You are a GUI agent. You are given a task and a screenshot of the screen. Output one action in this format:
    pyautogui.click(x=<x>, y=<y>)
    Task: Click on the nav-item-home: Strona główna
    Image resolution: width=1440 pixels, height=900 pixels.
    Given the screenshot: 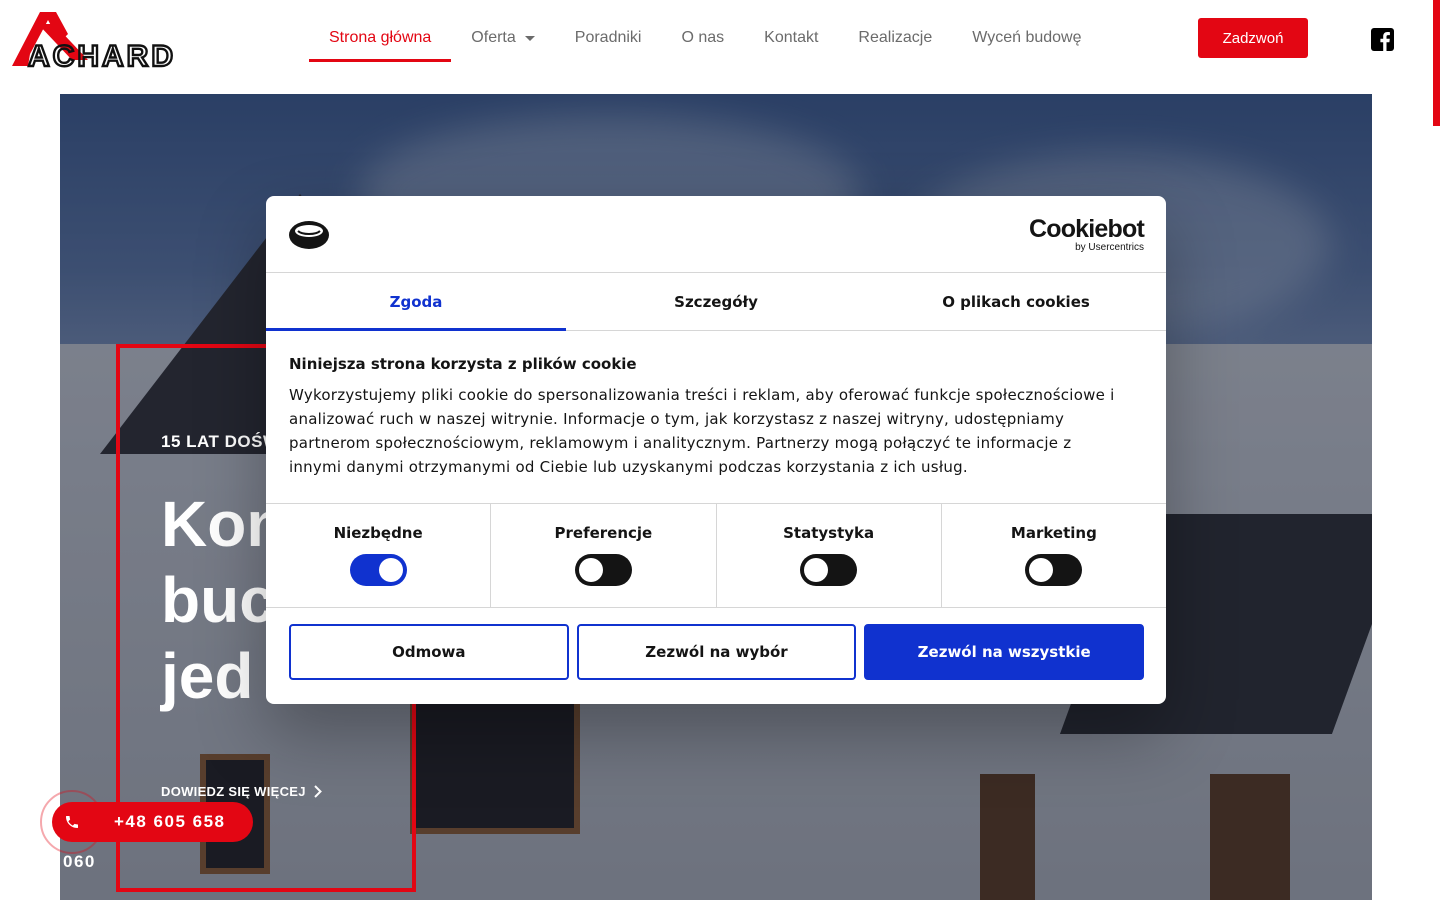 What is the action you would take?
    pyautogui.click(x=380, y=38)
    